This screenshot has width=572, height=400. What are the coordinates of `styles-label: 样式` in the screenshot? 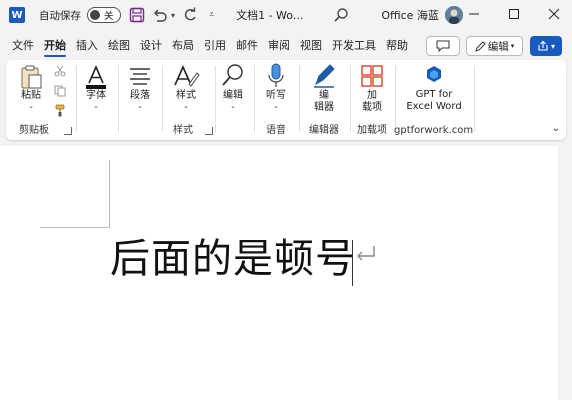 It's located at (186, 95).